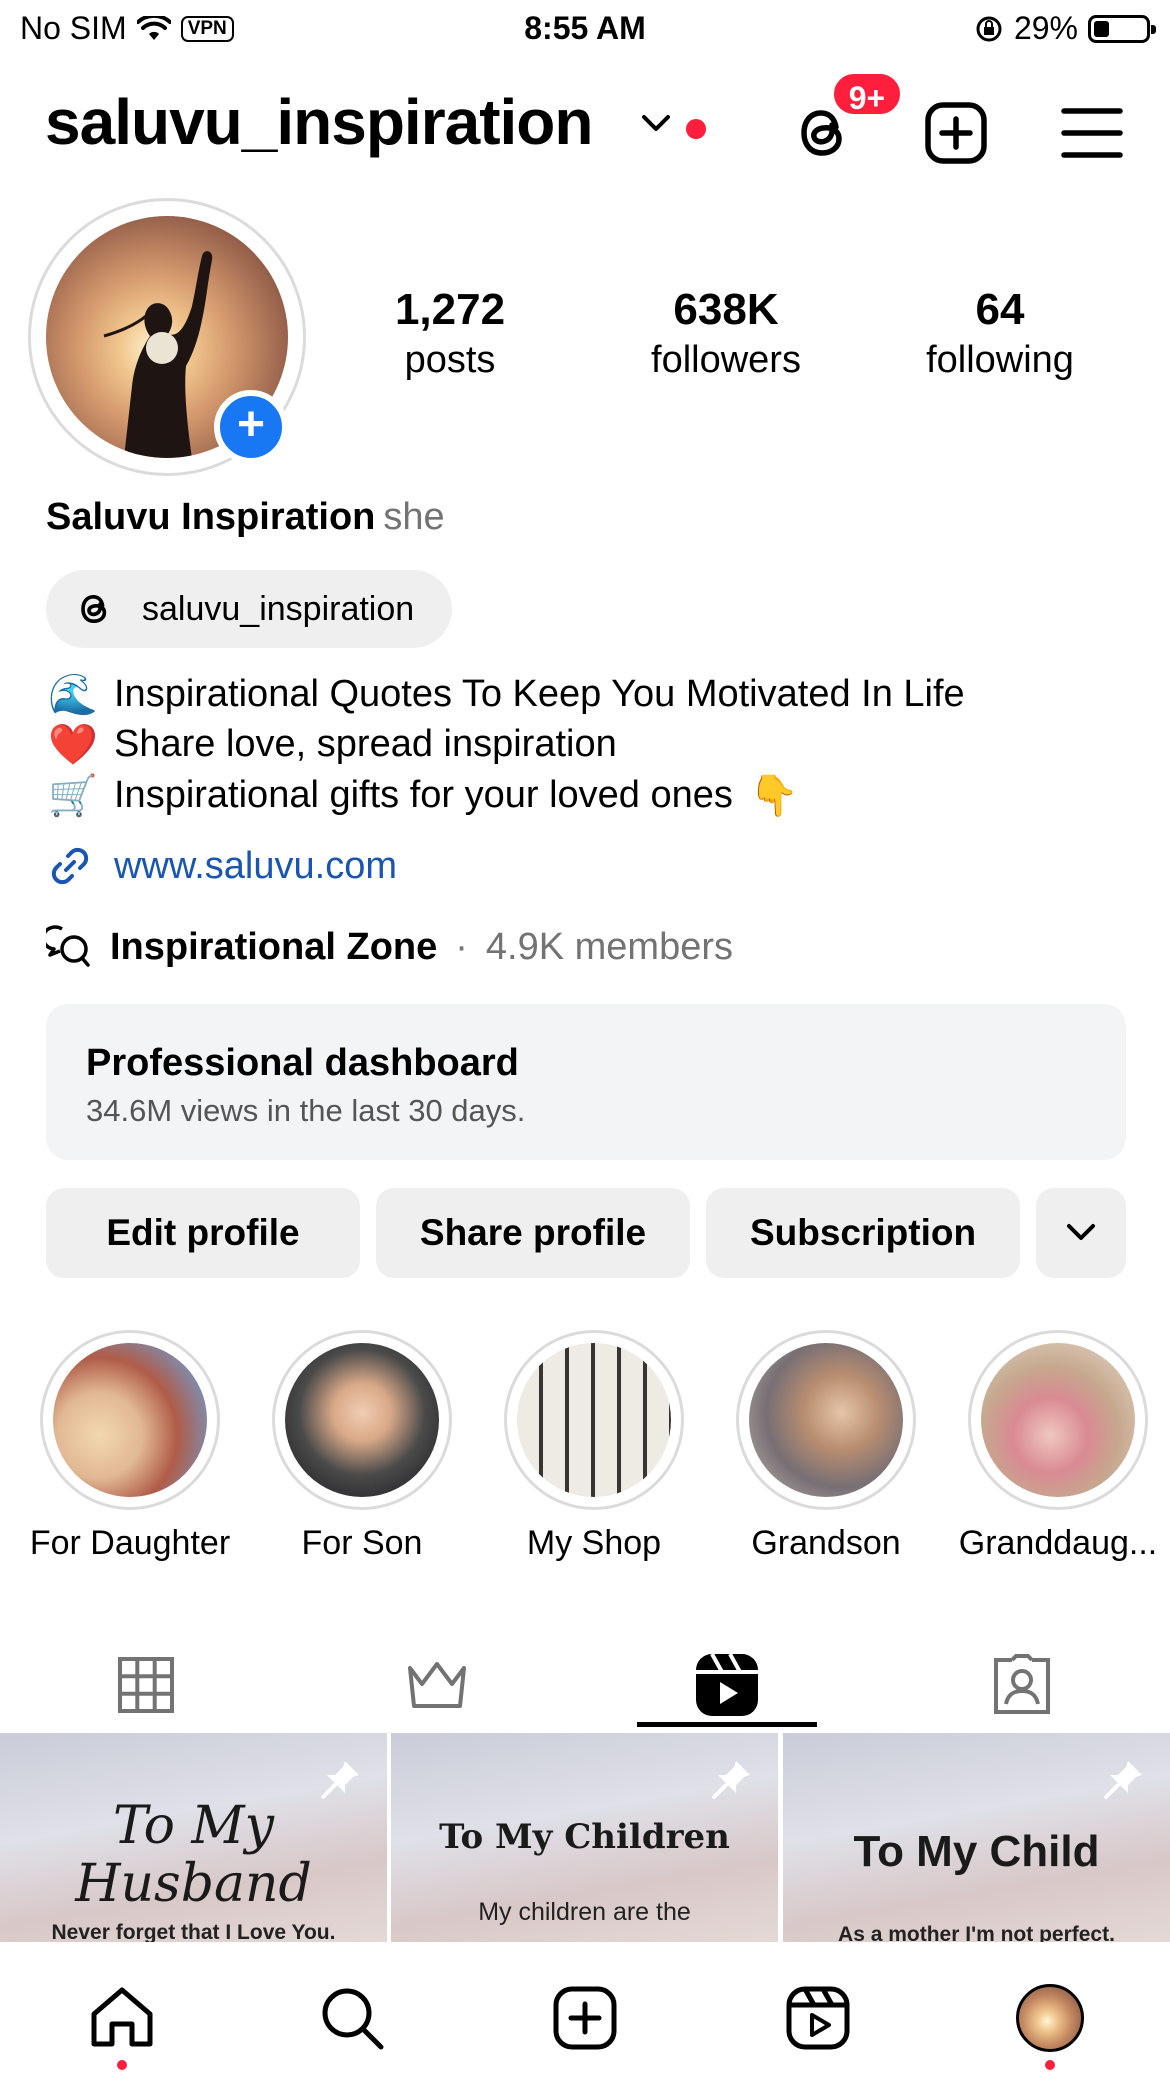 The width and height of the screenshot is (1170, 2079). What do you see at coordinates (362, 1543) in the screenshot?
I see `highlight-label: For Son` at bounding box center [362, 1543].